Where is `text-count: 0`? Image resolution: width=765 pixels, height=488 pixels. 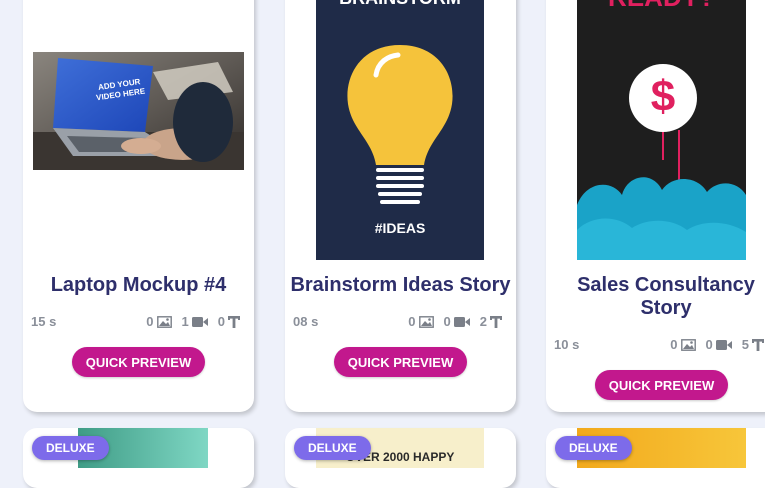
text-count: 0 is located at coordinates (221, 321).